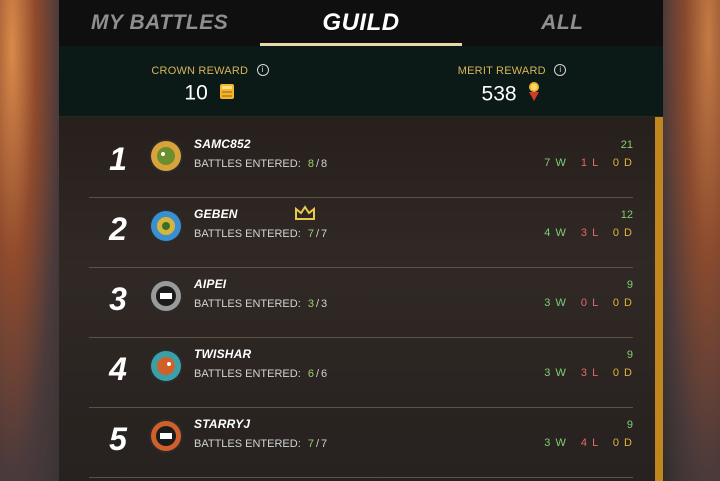  What do you see at coordinates (324, 164) in the screenshot?
I see `battles-entered-total: 8` at bounding box center [324, 164].